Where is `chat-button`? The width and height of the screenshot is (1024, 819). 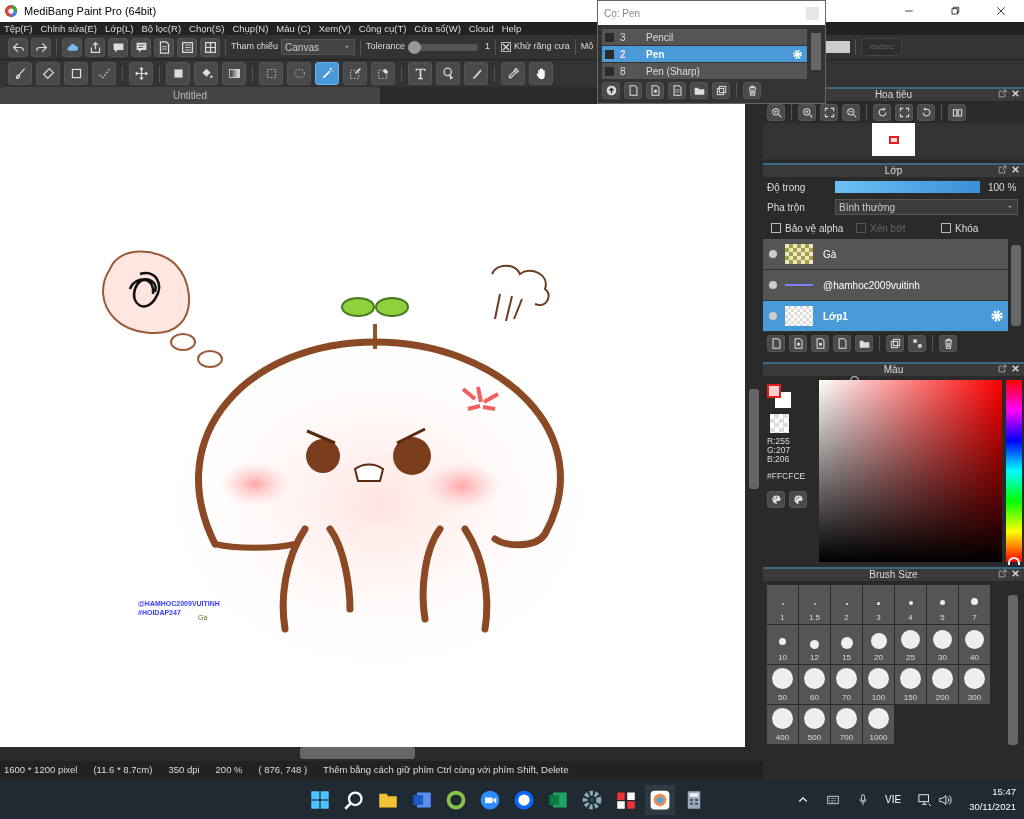
chat-button is located at coordinates (141, 47).